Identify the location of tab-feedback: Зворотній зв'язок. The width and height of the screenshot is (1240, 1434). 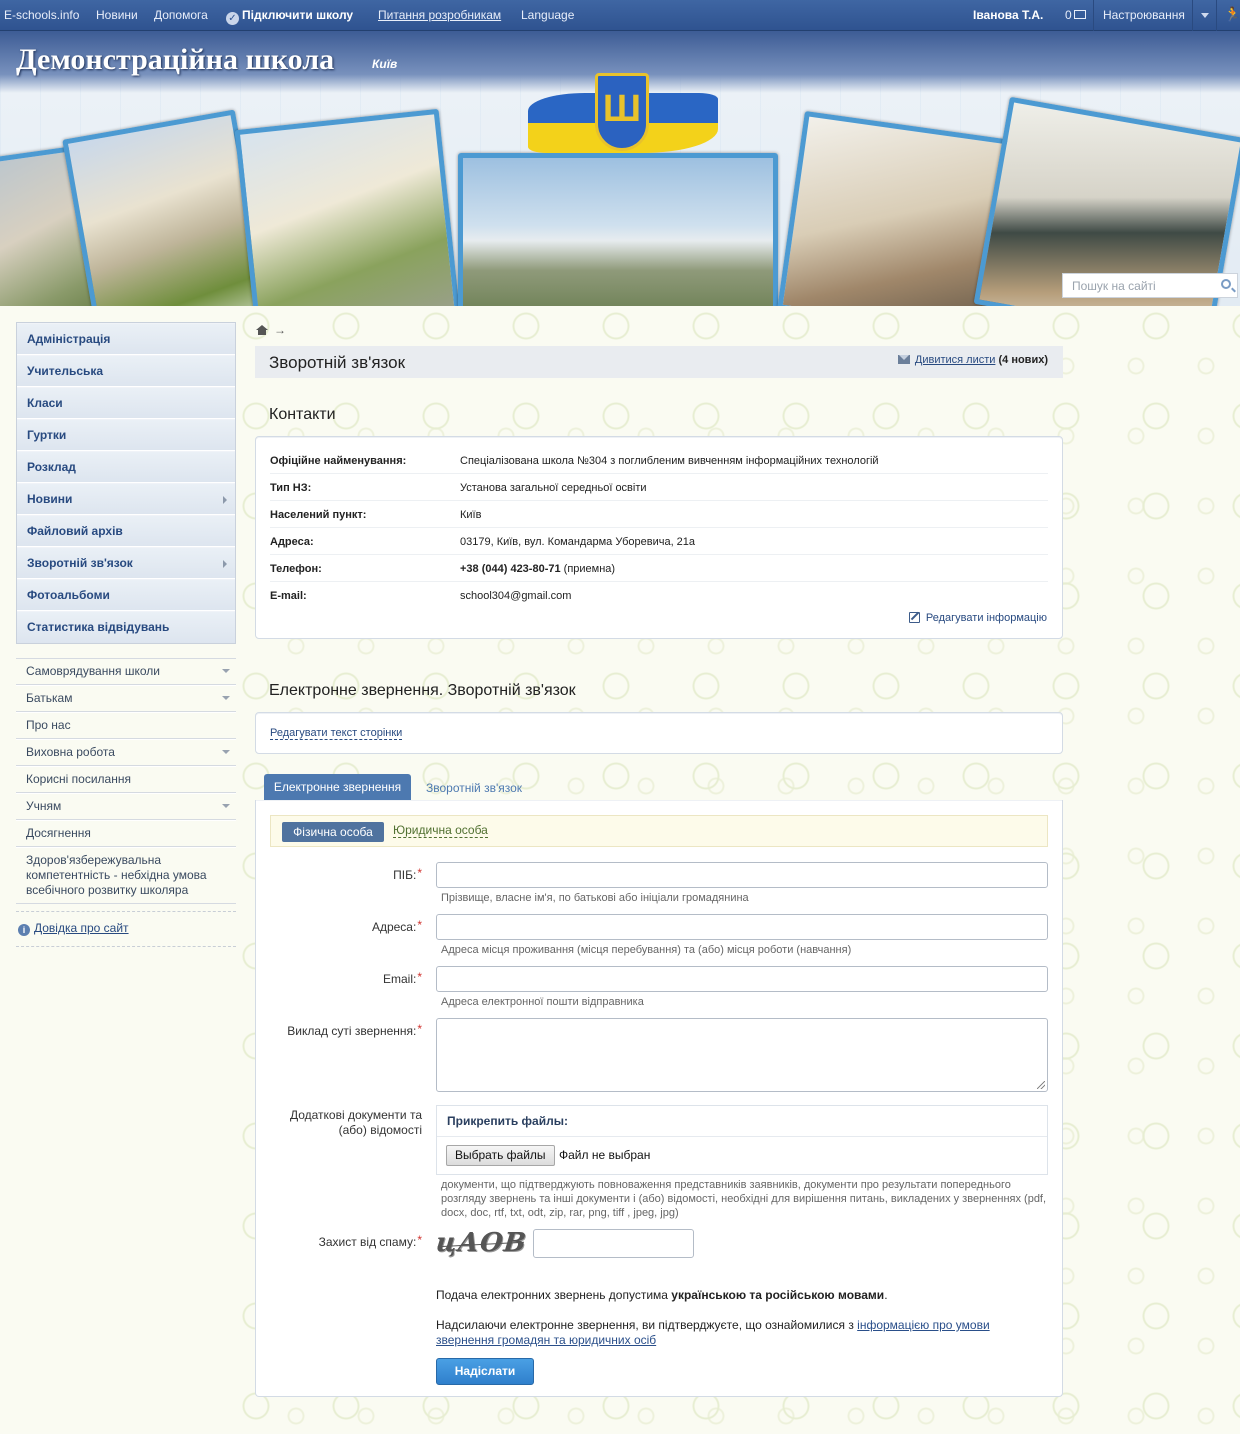
(474, 788).